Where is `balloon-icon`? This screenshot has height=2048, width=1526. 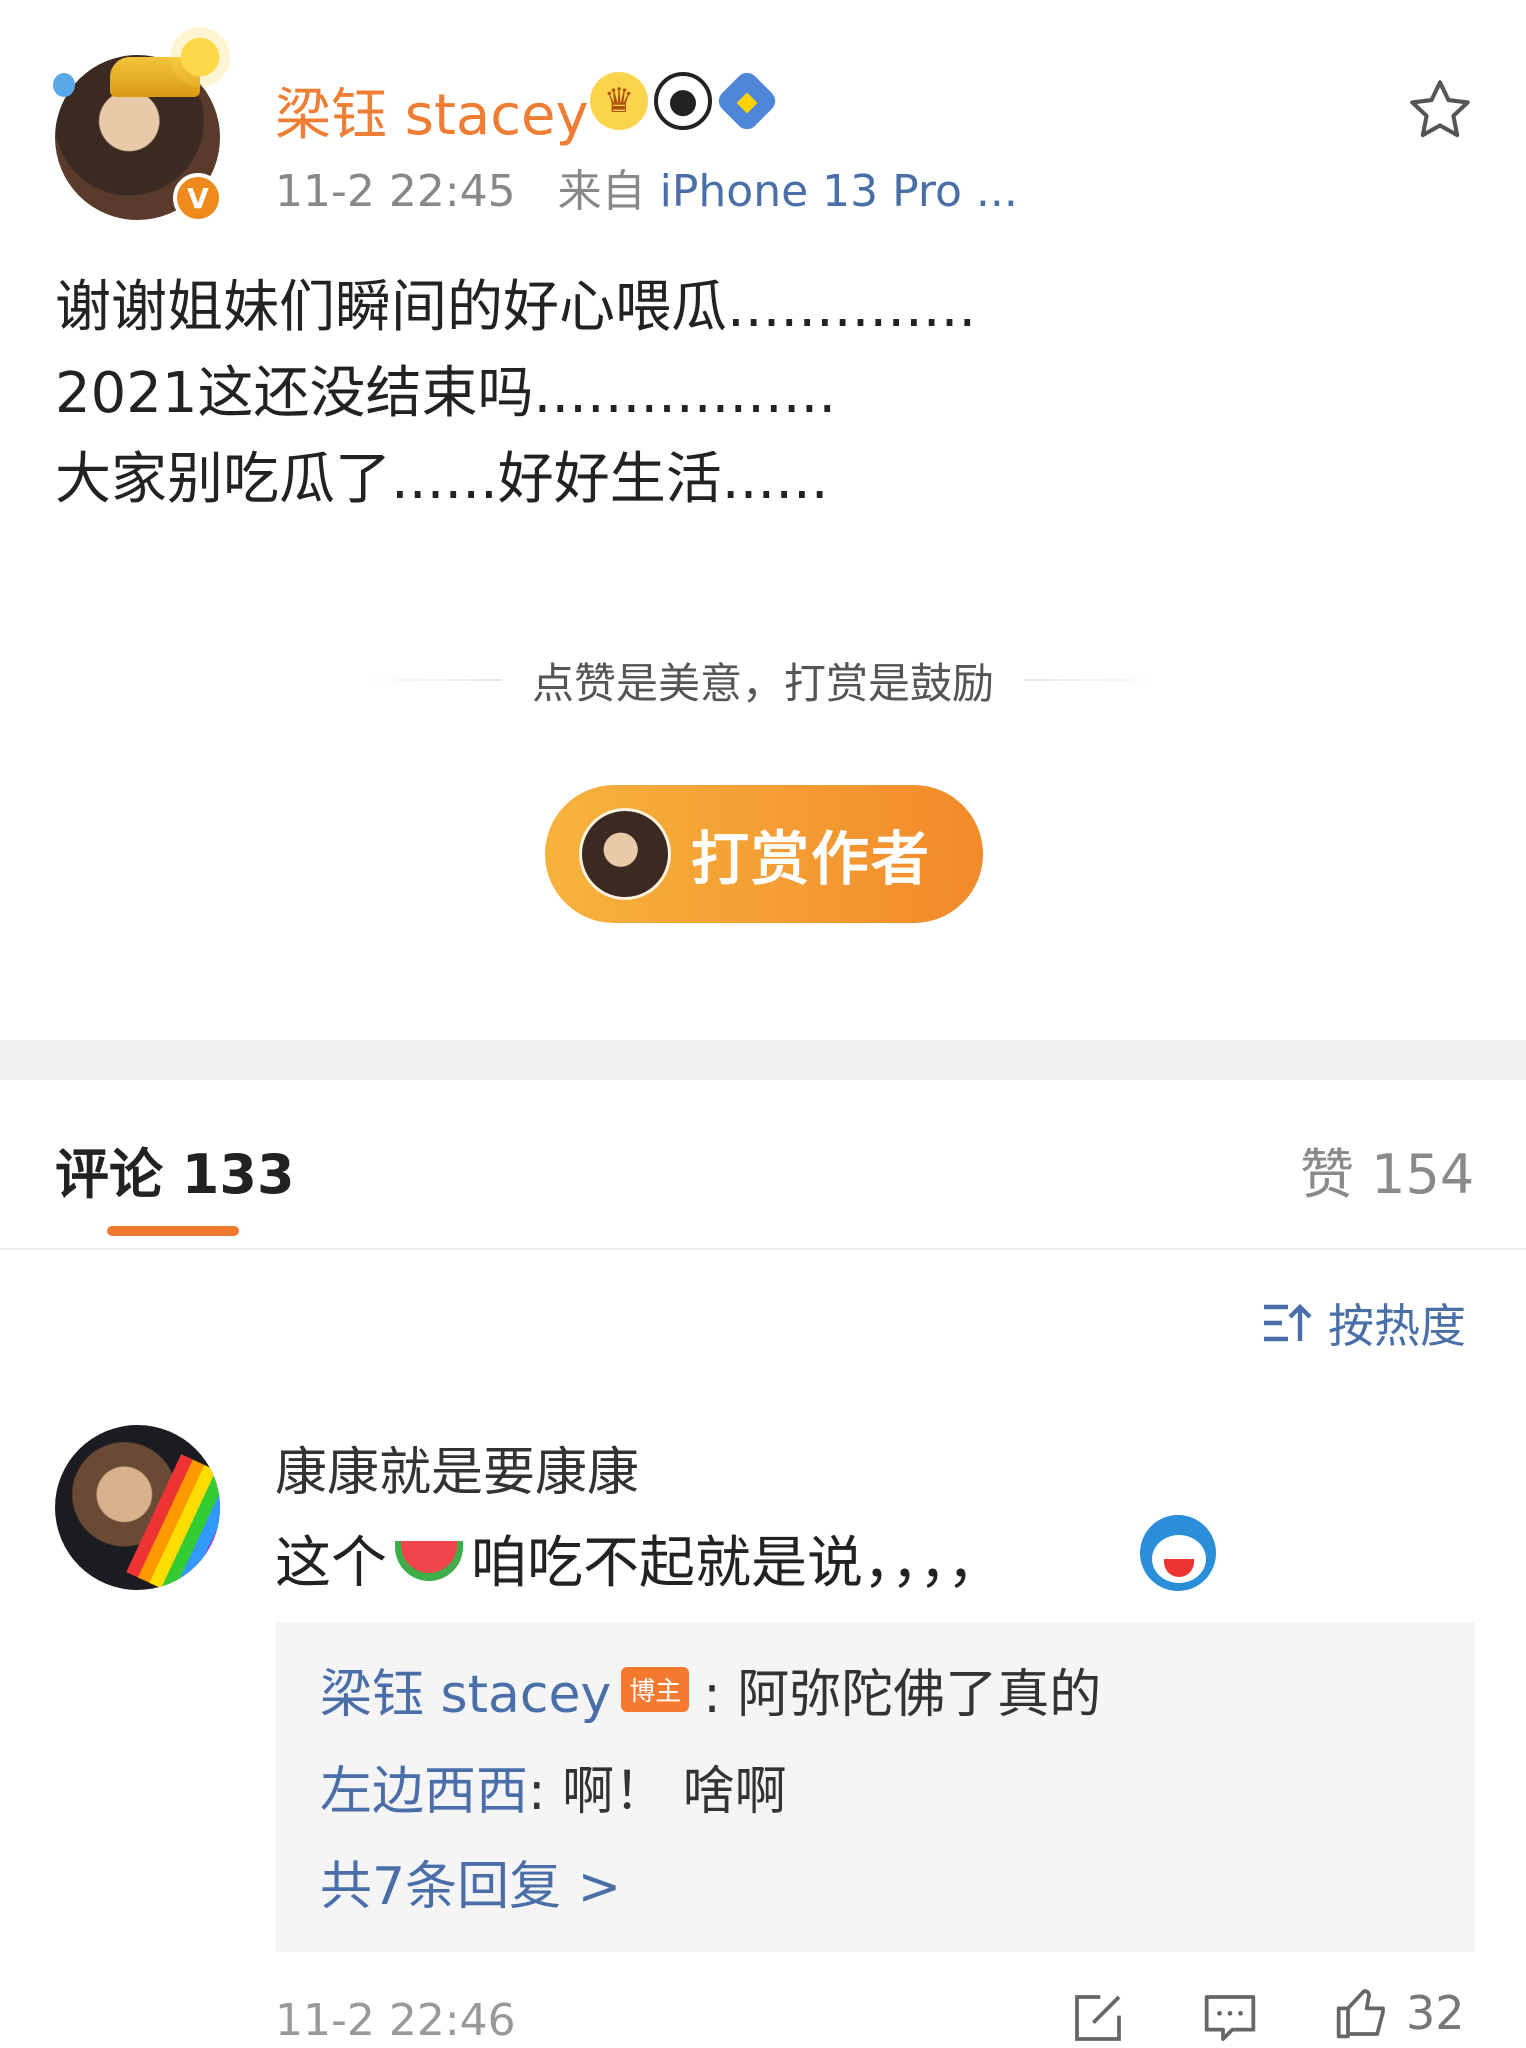 balloon-icon is located at coordinates (64, 85).